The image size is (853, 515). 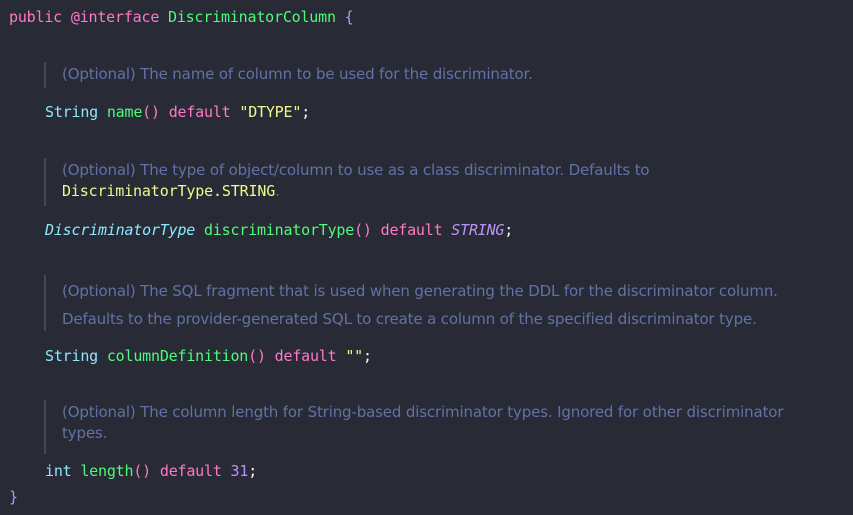 What do you see at coordinates (35, 17) in the screenshot?
I see `public-keyword: public` at bounding box center [35, 17].